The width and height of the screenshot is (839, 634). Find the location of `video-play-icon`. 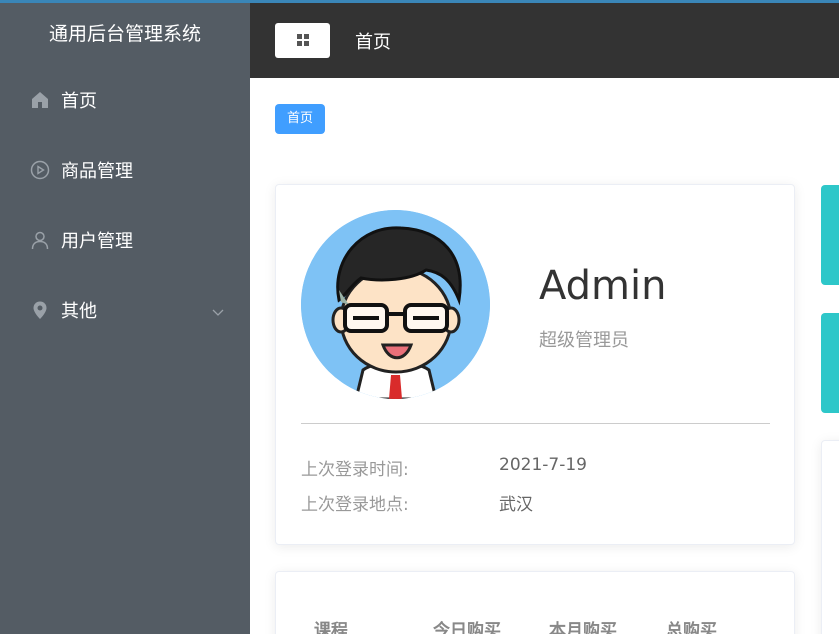

video-play-icon is located at coordinates (40, 170).